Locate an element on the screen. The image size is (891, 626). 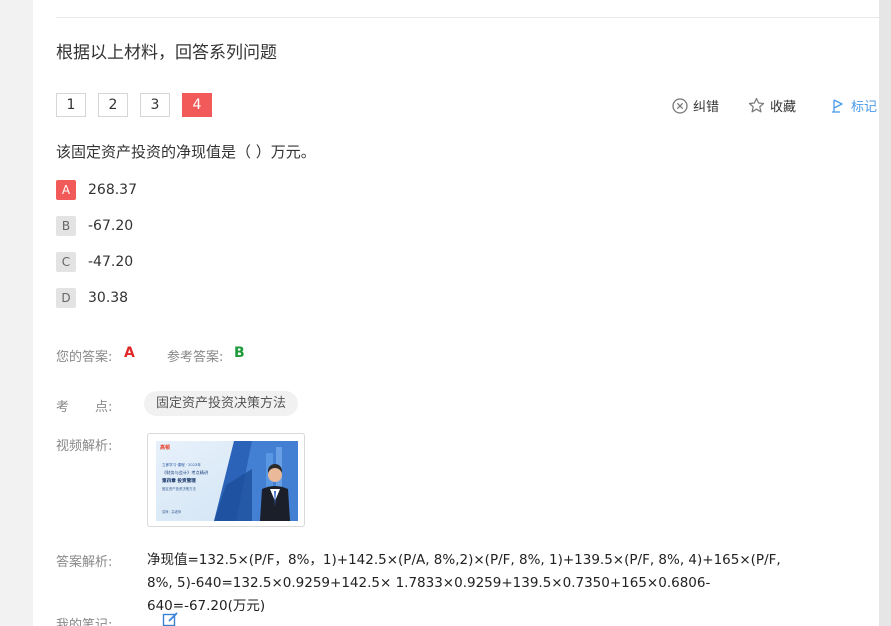
edit-icon is located at coordinates (170, 619).